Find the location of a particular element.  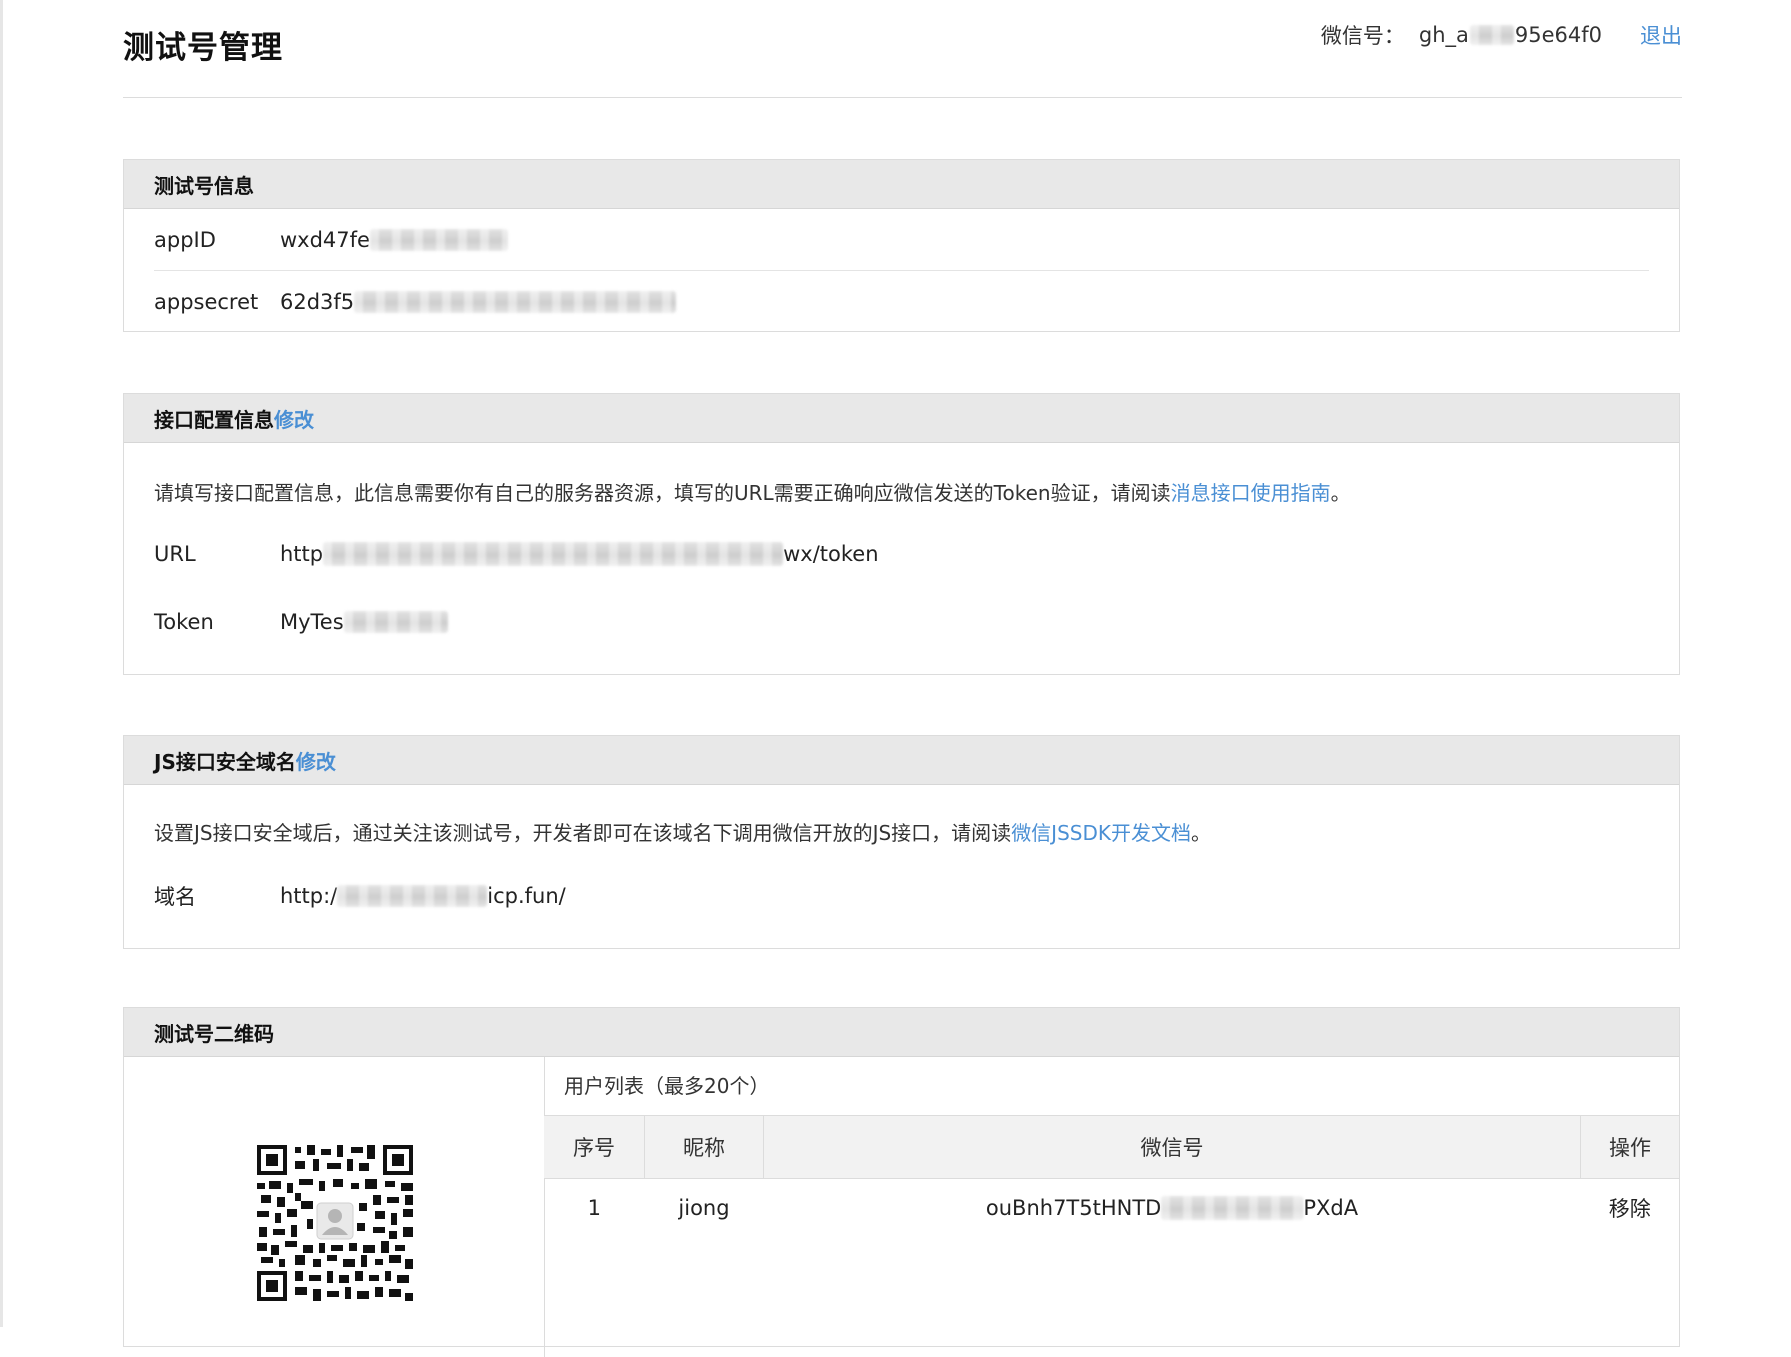

domain-row: 域名 http:/ icp.fun/ is located at coordinates (901, 896).